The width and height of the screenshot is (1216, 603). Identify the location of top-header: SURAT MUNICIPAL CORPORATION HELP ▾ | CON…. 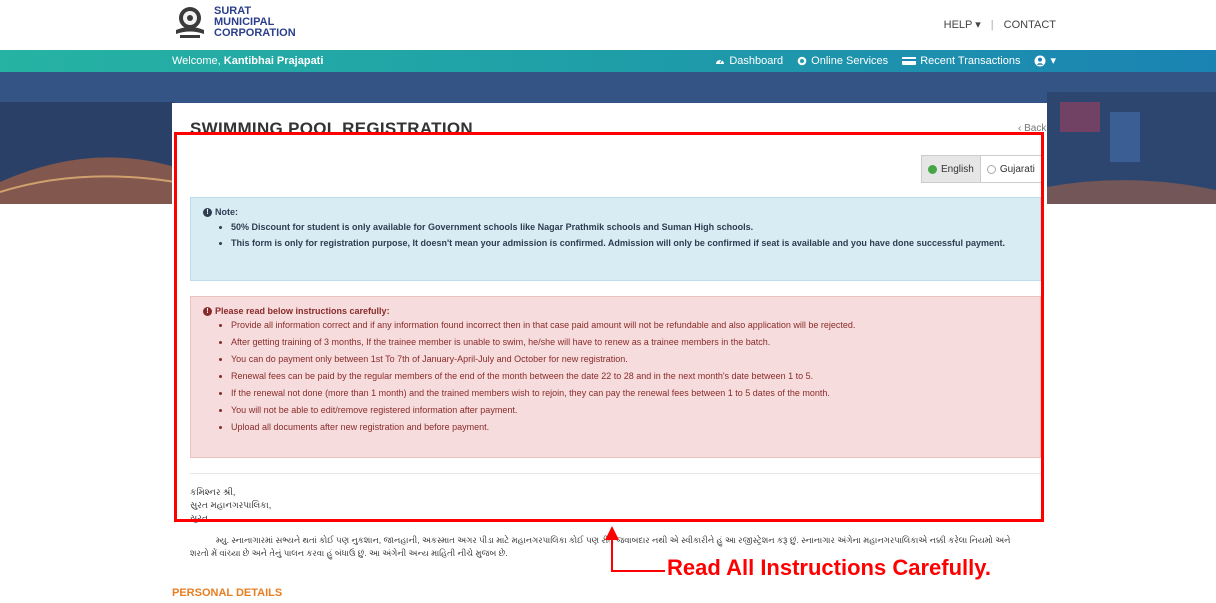
(608, 25).